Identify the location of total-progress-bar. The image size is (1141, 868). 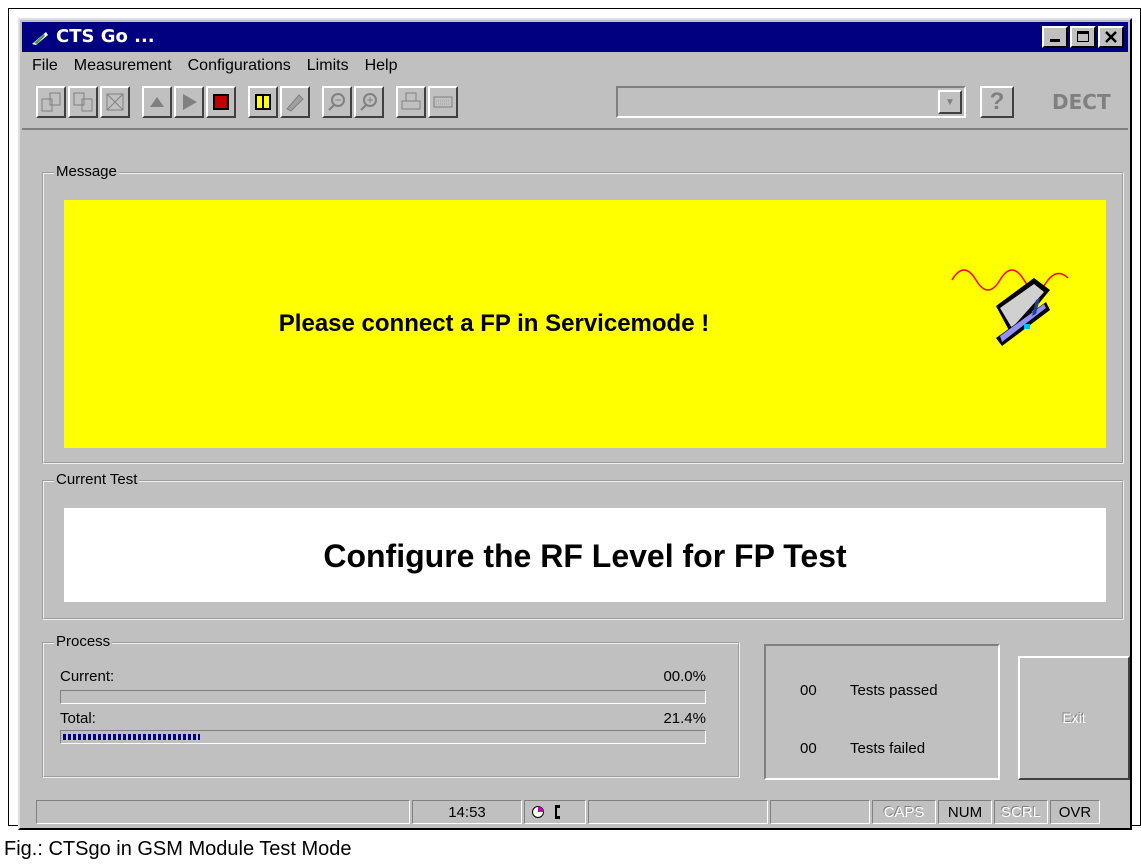
(383, 737).